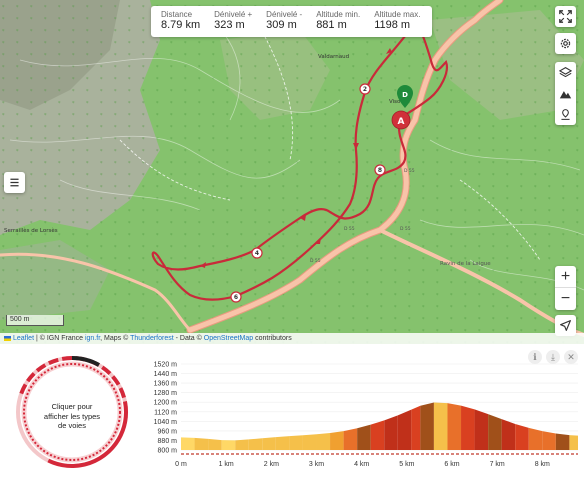  Describe the element at coordinates (565, 325) in the screenshot. I see `locate-arrow-icon` at that location.